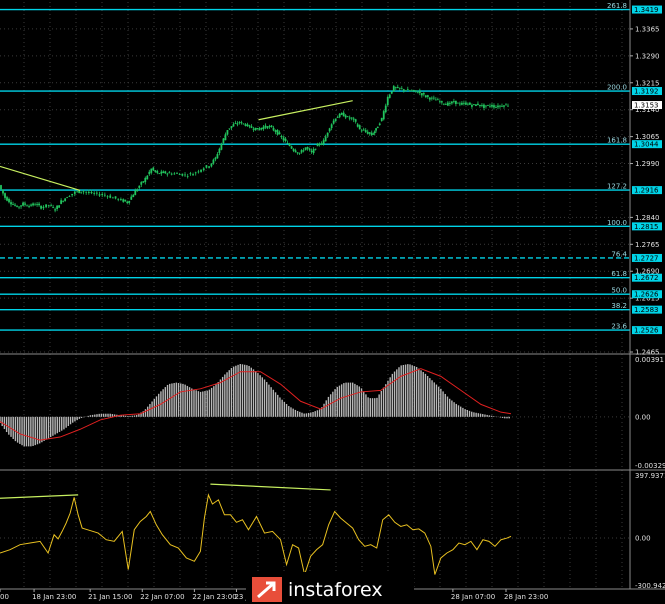  What do you see at coordinates (617, 88) in the screenshot?
I see `fib-level-label: 200.0` at bounding box center [617, 88].